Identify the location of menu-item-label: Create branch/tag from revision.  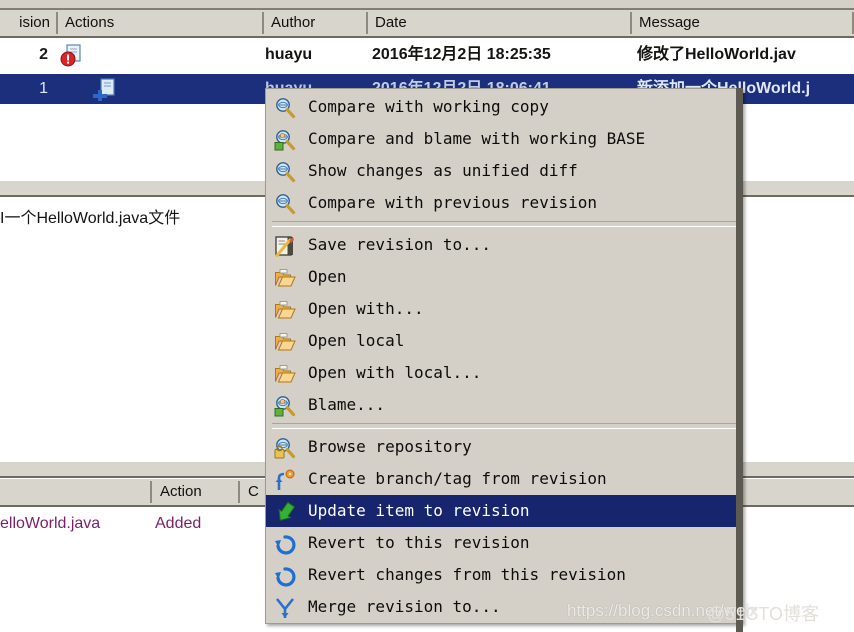
(457, 478).